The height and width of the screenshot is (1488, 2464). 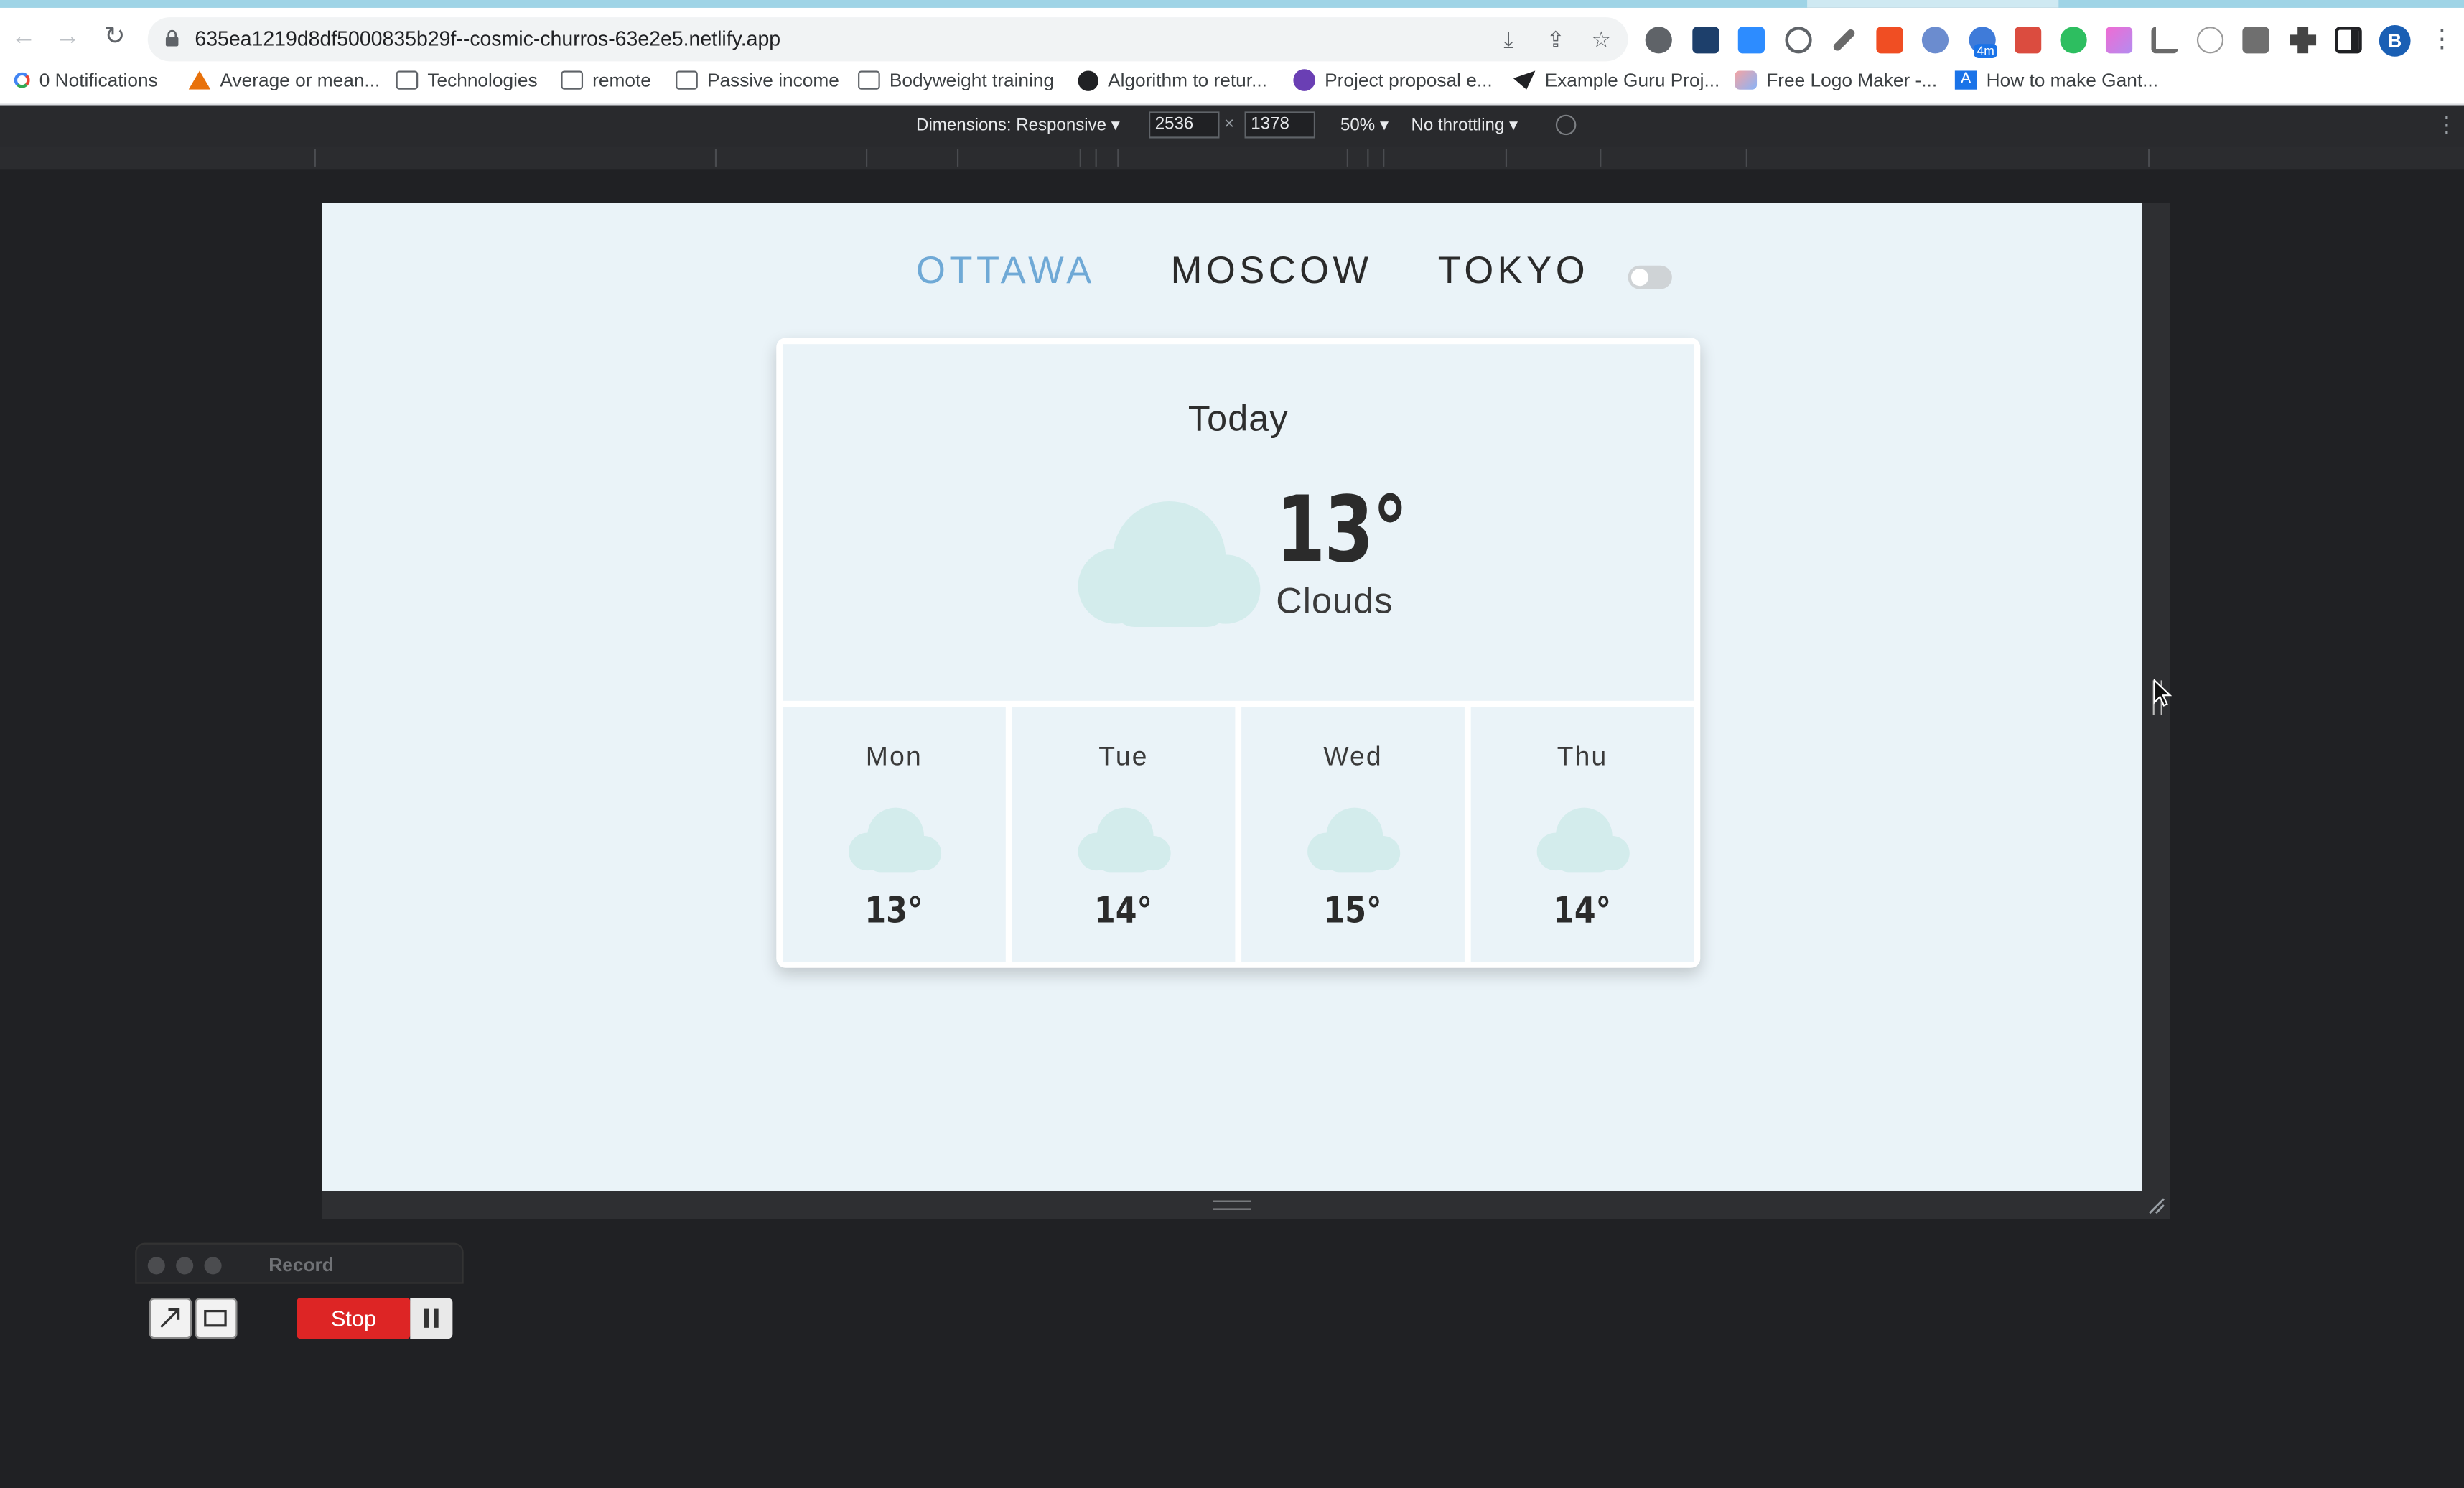 What do you see at coordinates (1018, 125) in the screenshot?
I see `dimensions-dropdown: Dimensions: Responsive ▾` at bounding box center [1018, 125].